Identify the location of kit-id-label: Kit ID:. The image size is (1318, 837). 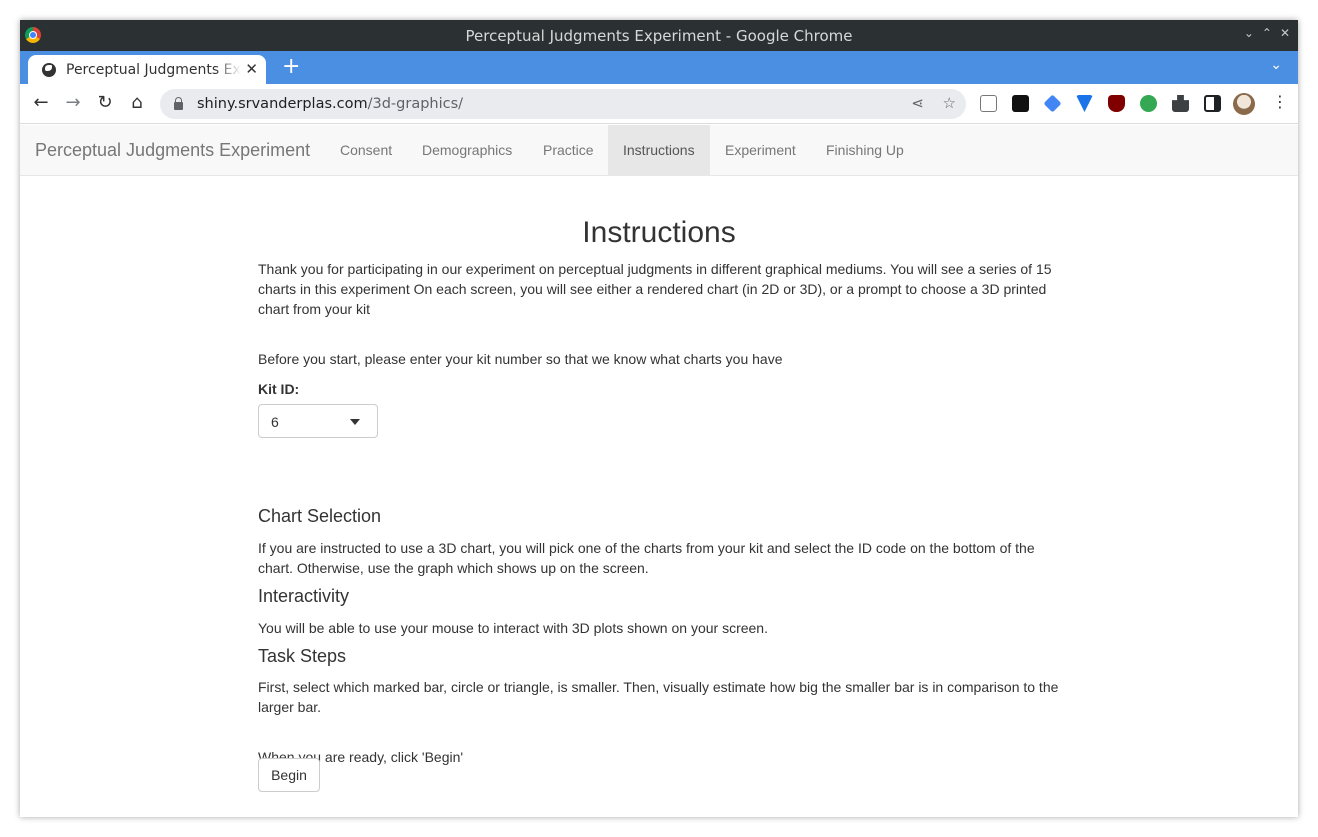
(279, 389).